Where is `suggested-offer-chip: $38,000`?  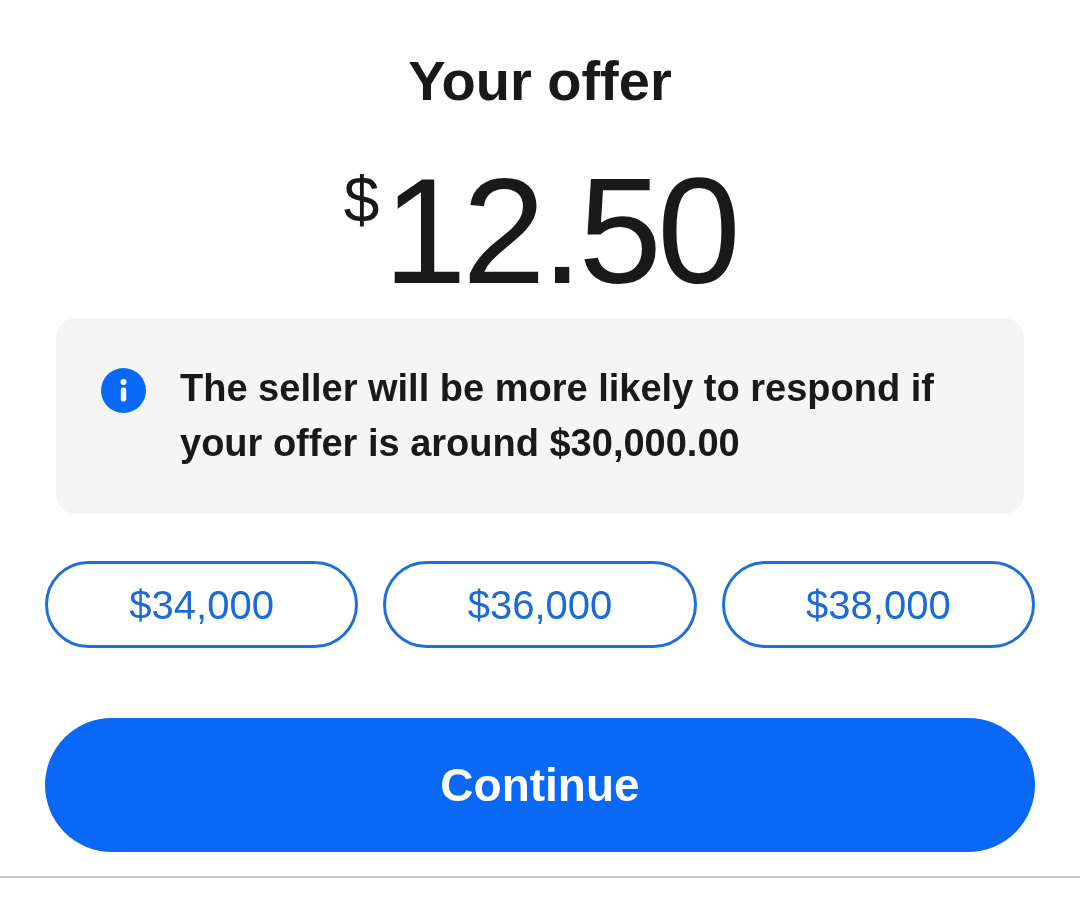 suggested-offer-chip: $38,000 is located at coordinates (878, 604).